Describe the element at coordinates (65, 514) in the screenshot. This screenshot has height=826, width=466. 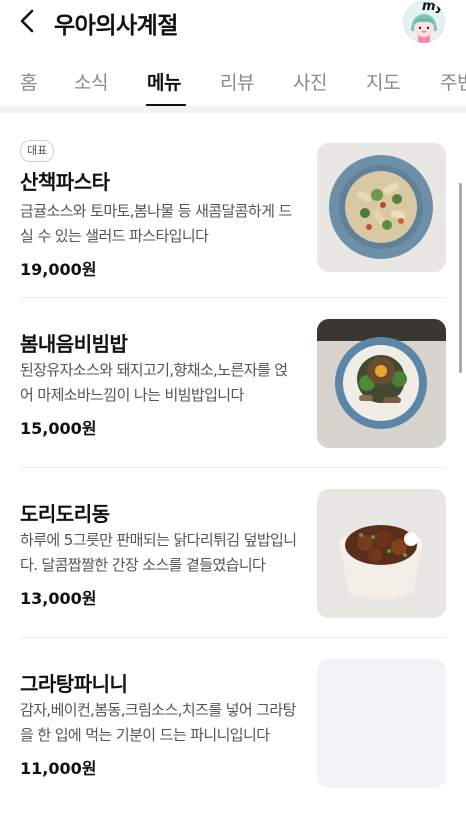
I see `menu-item-name: 도리도리동` at that location.